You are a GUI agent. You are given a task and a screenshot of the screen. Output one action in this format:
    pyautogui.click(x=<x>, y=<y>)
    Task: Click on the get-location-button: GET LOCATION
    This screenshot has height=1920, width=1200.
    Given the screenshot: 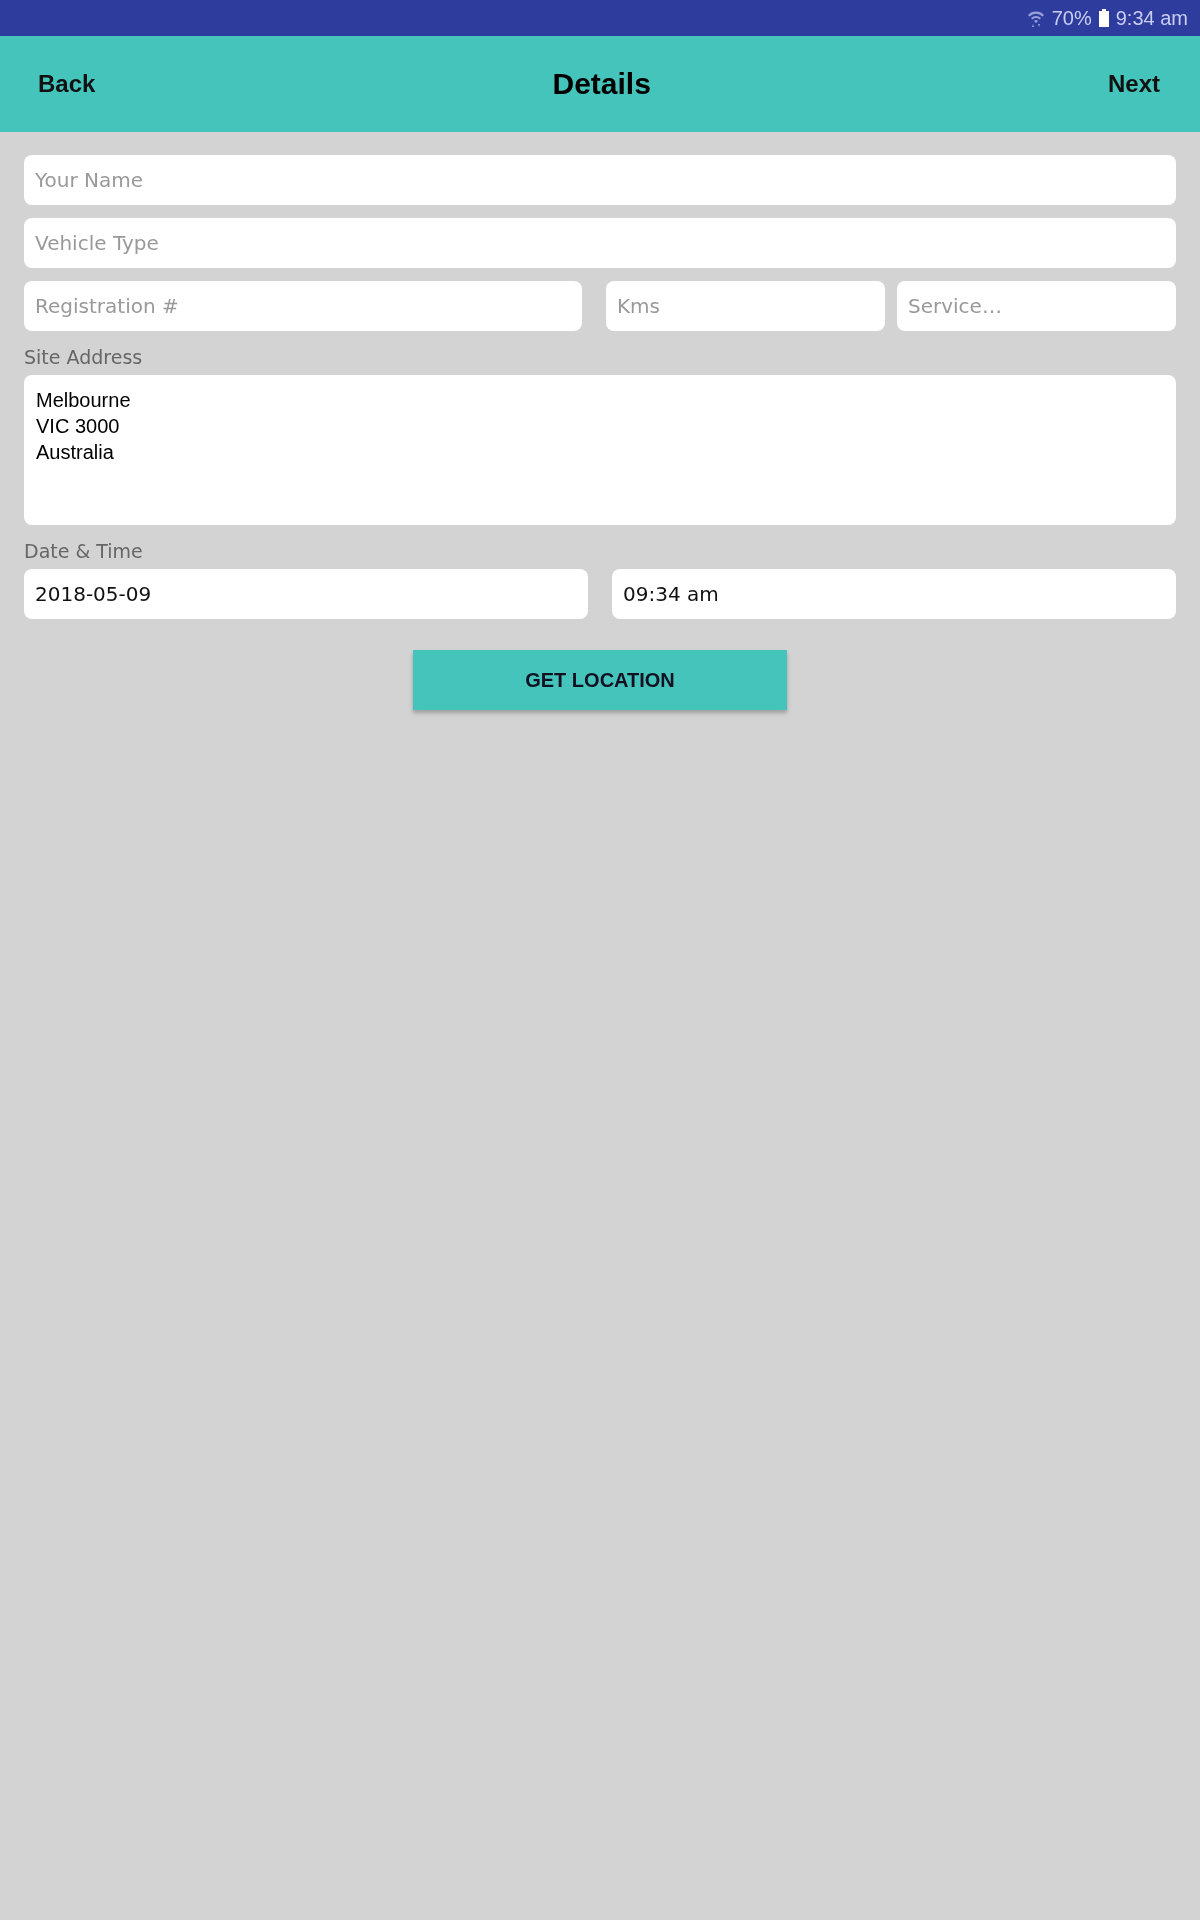 What is the action you would take?
    pyautogui.click(x=600, y=680)
    